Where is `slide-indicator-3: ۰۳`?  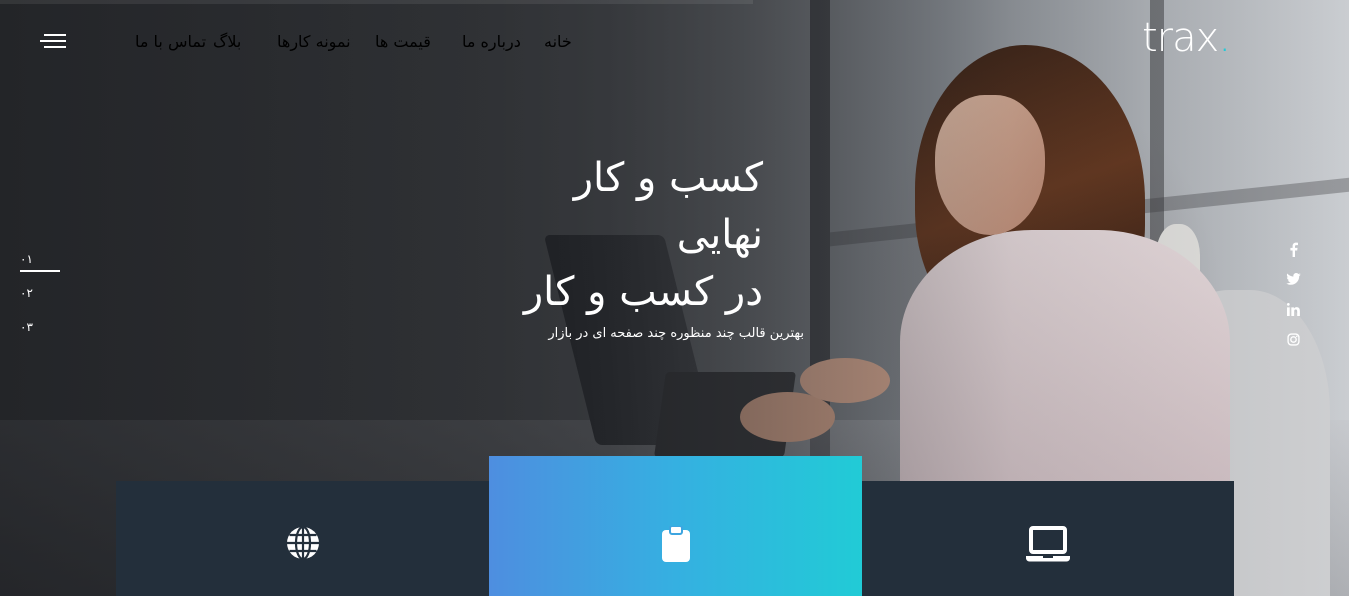 slide-indicator-3: ۰۳ is located at coordinates (26, 327).